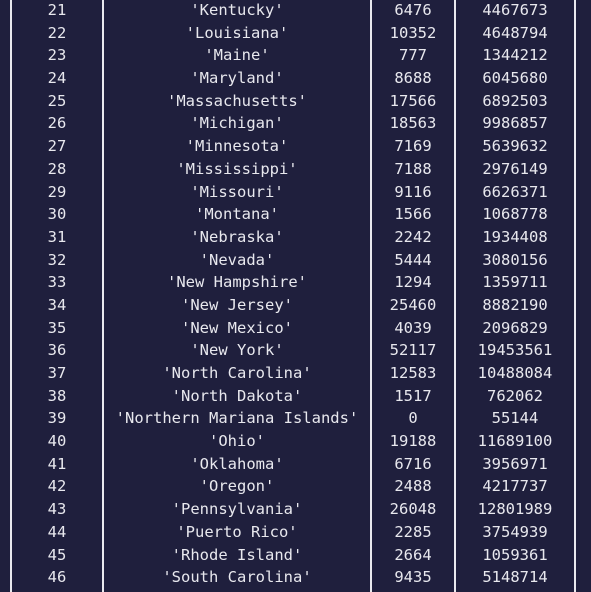  I want to click on state-name-cell: 'Puerto Rico', so click(237, 531).